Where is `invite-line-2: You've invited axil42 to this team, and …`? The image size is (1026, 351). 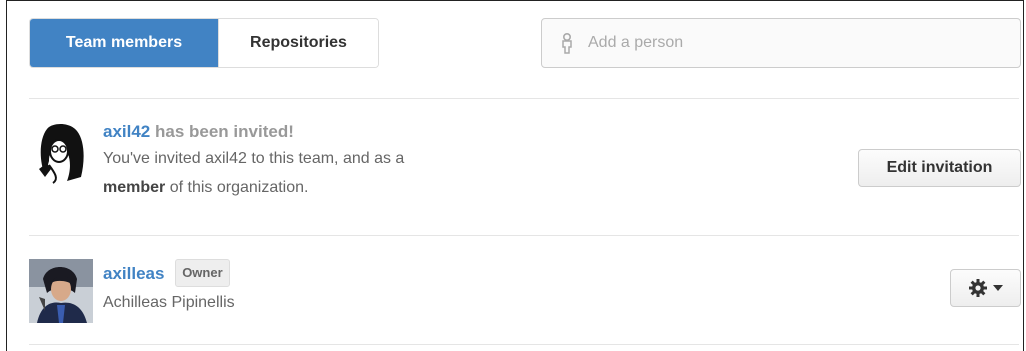
invite-line-2: You've invited axil42 to this team, and … is located at coordinates (254, 158).